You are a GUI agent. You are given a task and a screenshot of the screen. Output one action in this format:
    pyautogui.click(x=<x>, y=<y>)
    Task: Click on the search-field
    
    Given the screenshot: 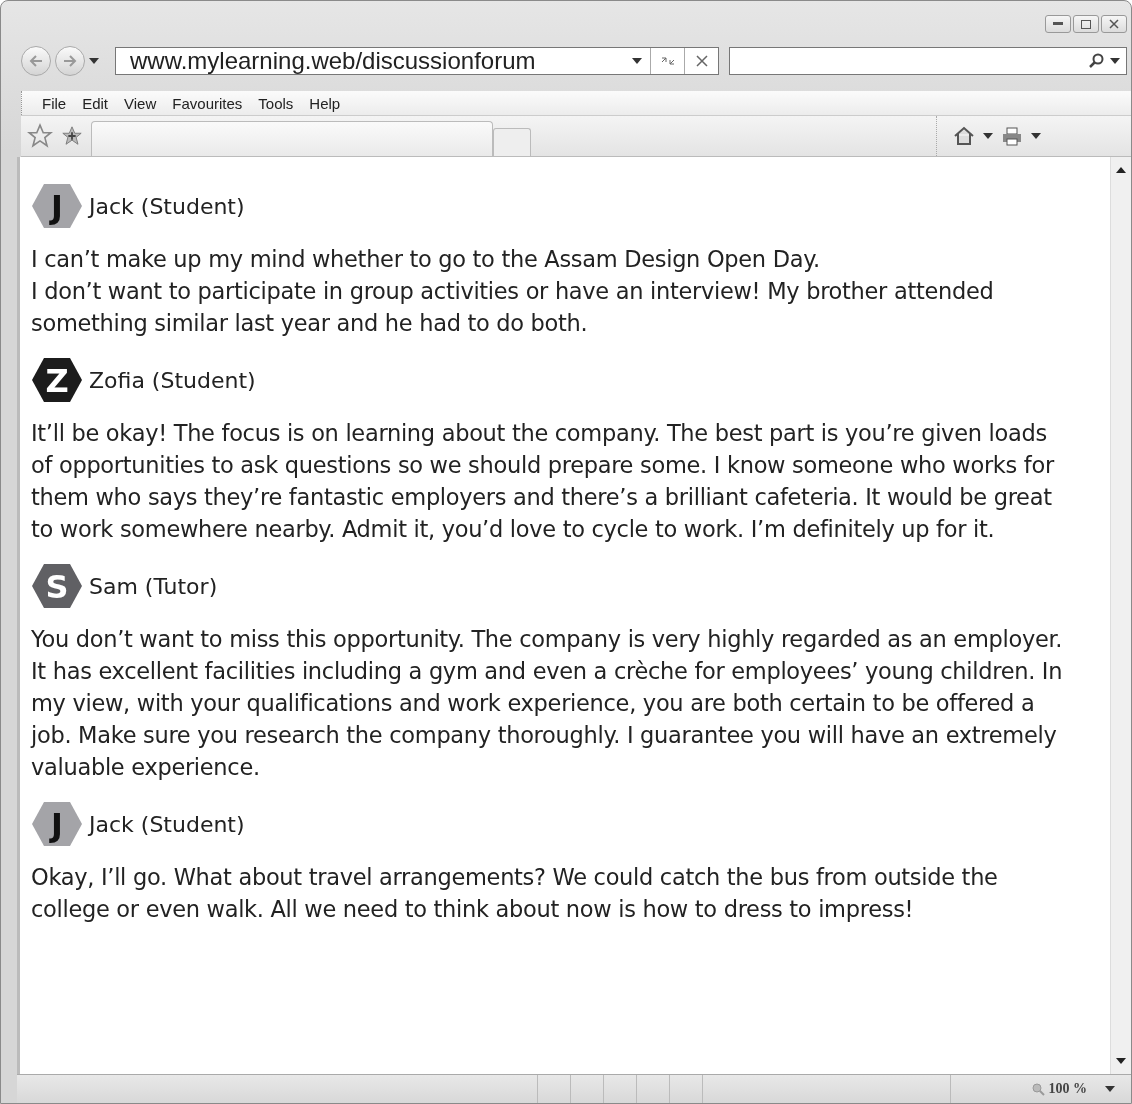 What is the action you would take?
    pyautogui.click(x=928, y=61)
    